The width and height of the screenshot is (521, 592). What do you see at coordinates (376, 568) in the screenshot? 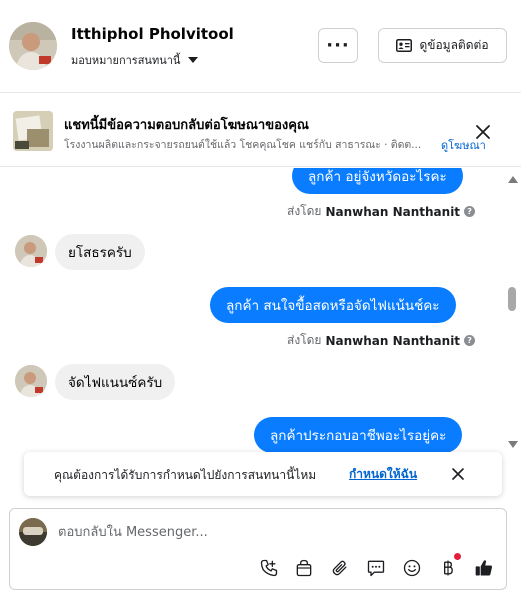
I see `saved-replies-icon` at bounding box center [376, 568].